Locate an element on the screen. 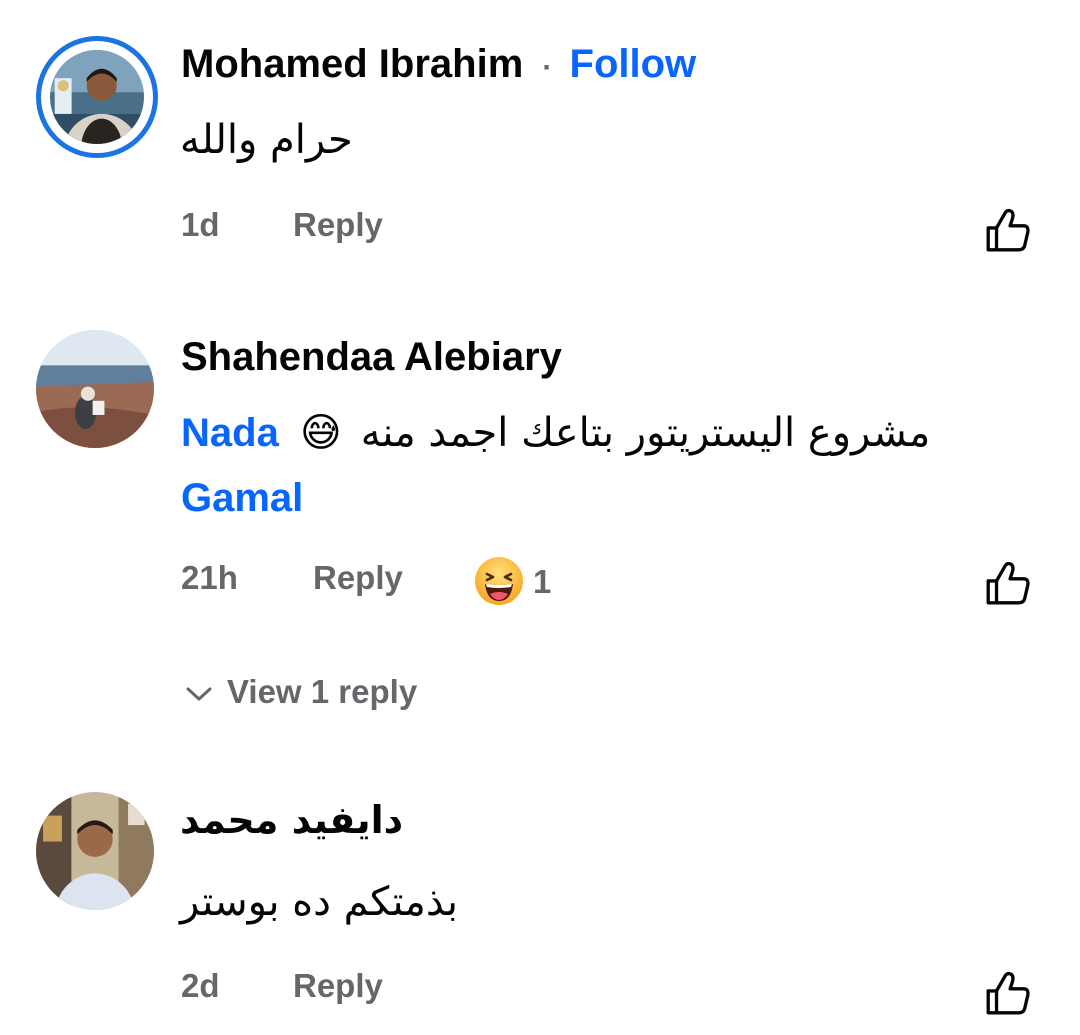 The image size is (1080, 1035). author-name: Shahendaa Alebiary is located at coordinates (371, 357).